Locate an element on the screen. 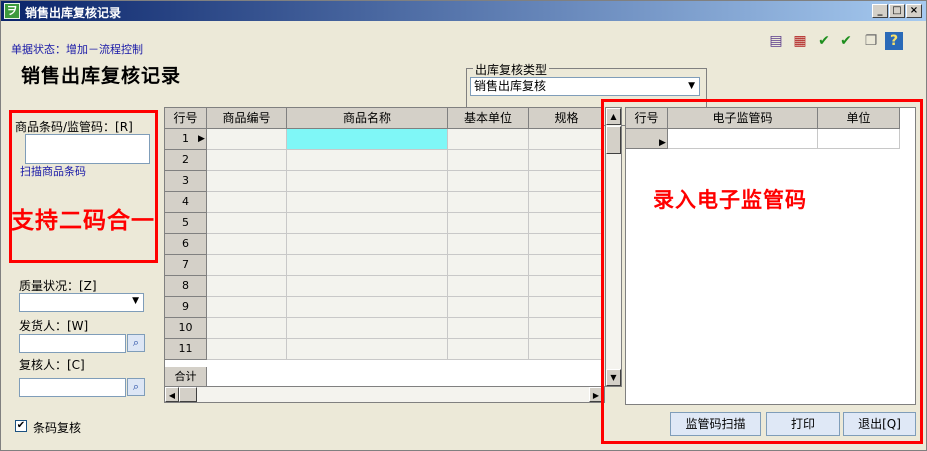 Image resolution: width=927 pixels, height=451 pixels. row-header: 7 is located at coordinates (186, 265).